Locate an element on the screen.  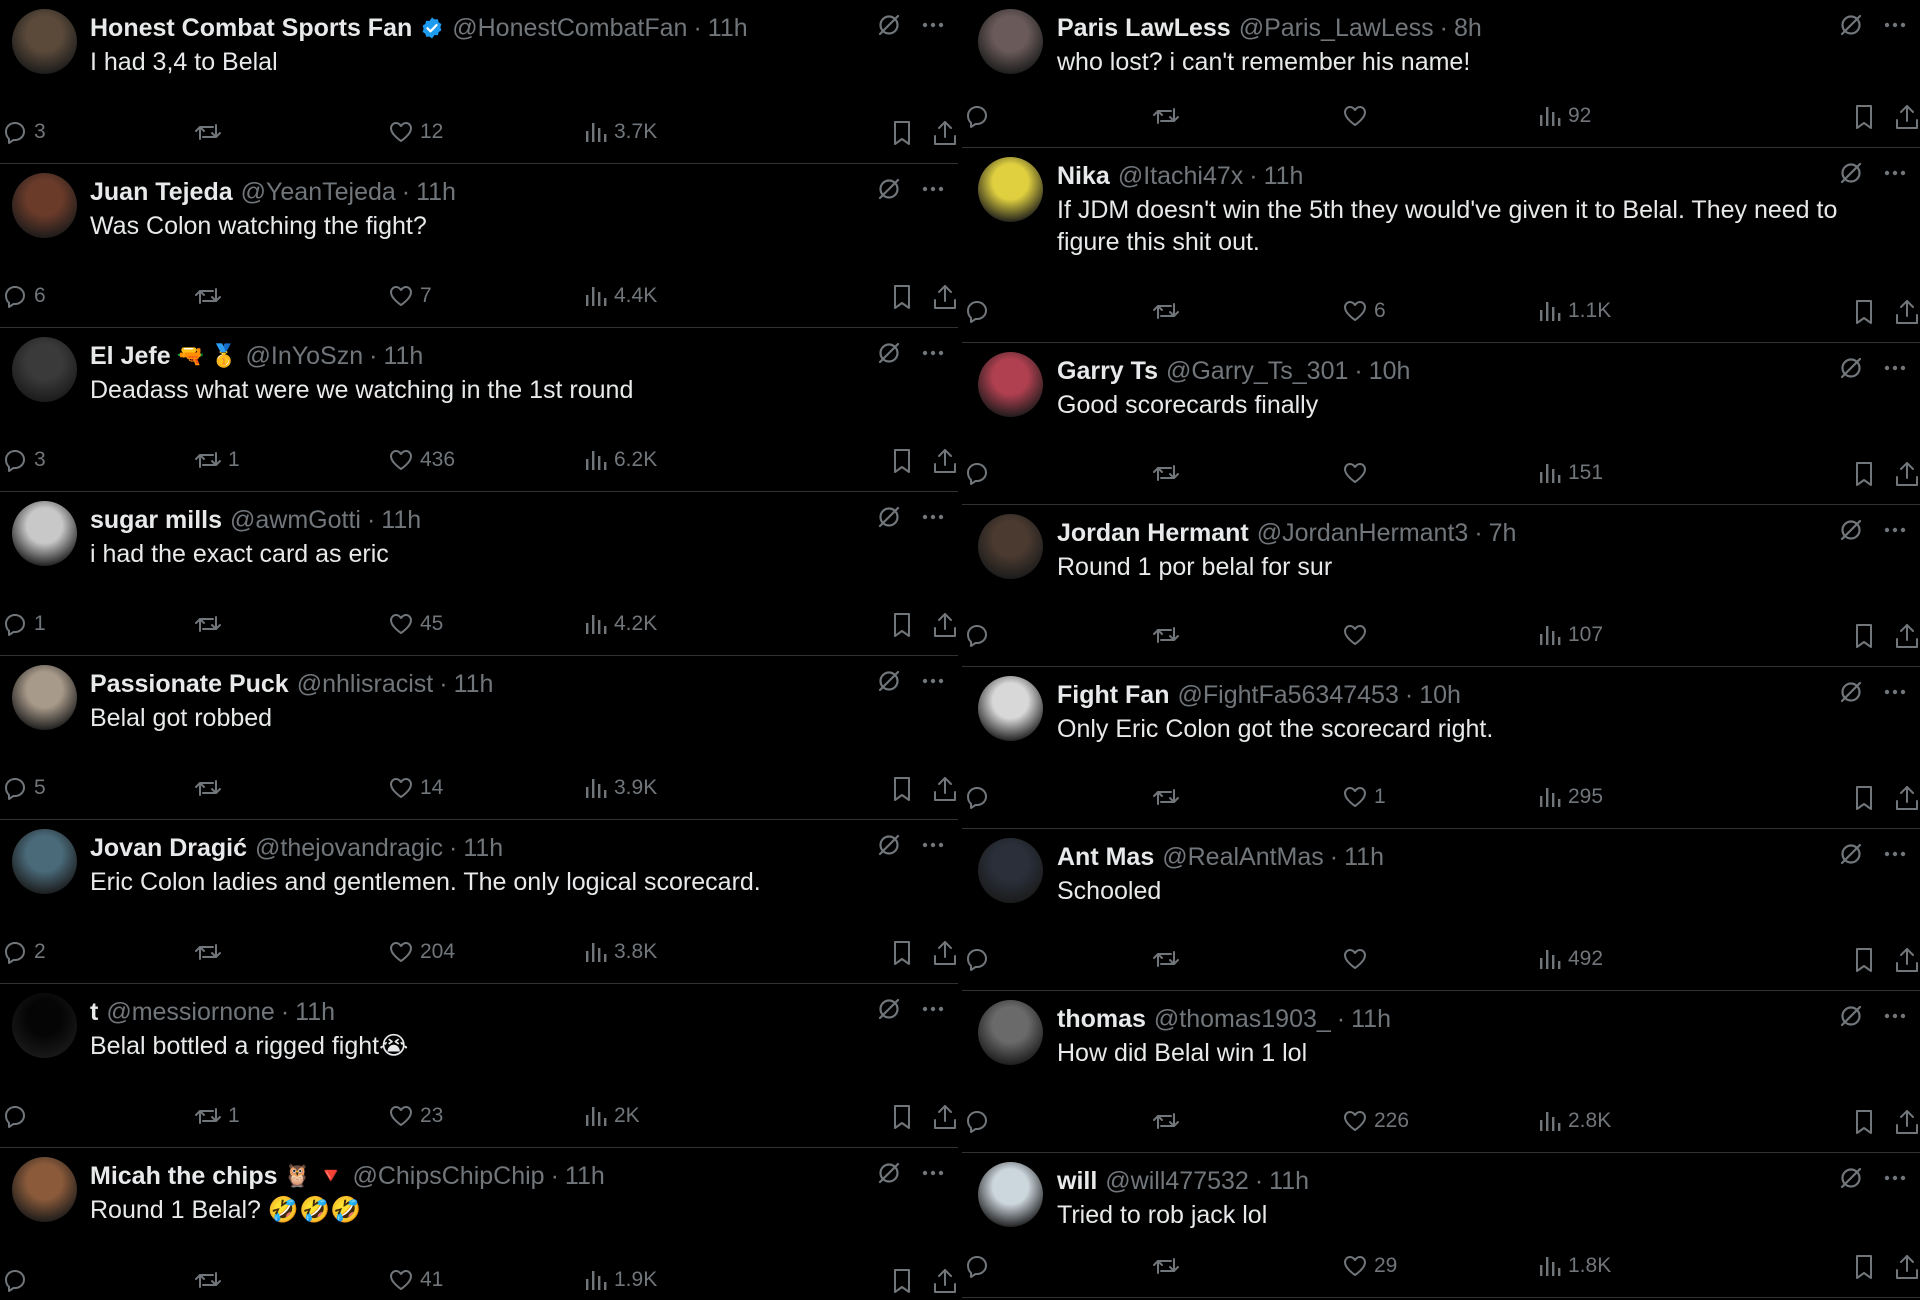
repost-button: 1 is located at coordinates (217, 1116).